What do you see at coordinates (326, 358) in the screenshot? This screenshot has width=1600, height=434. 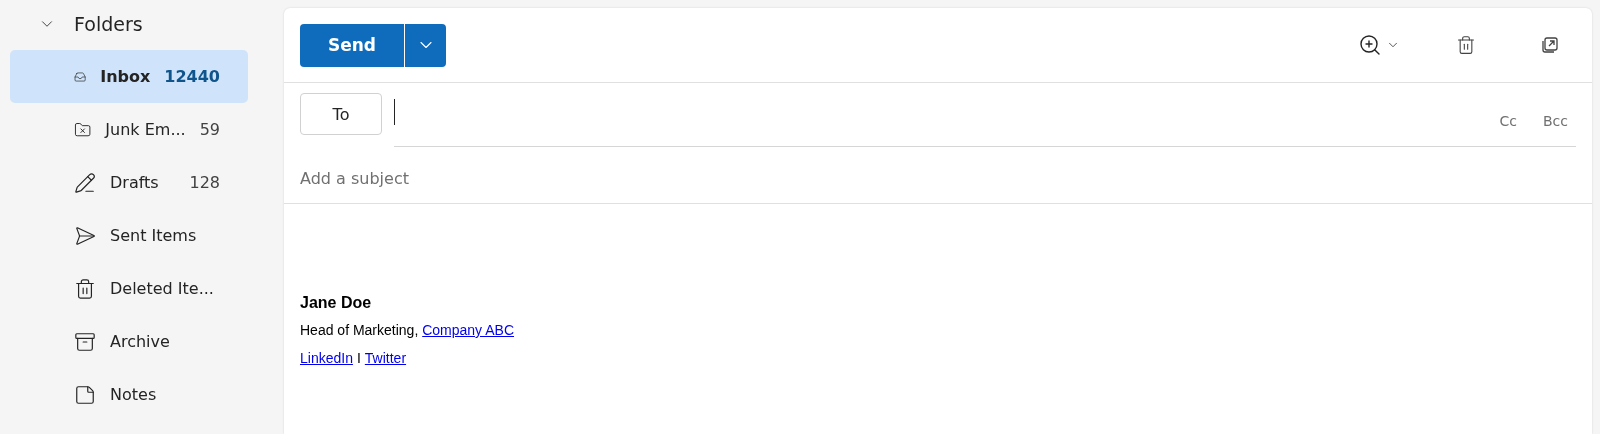 I see `social-link: LinkedIn` at bounding box center [326, 358].